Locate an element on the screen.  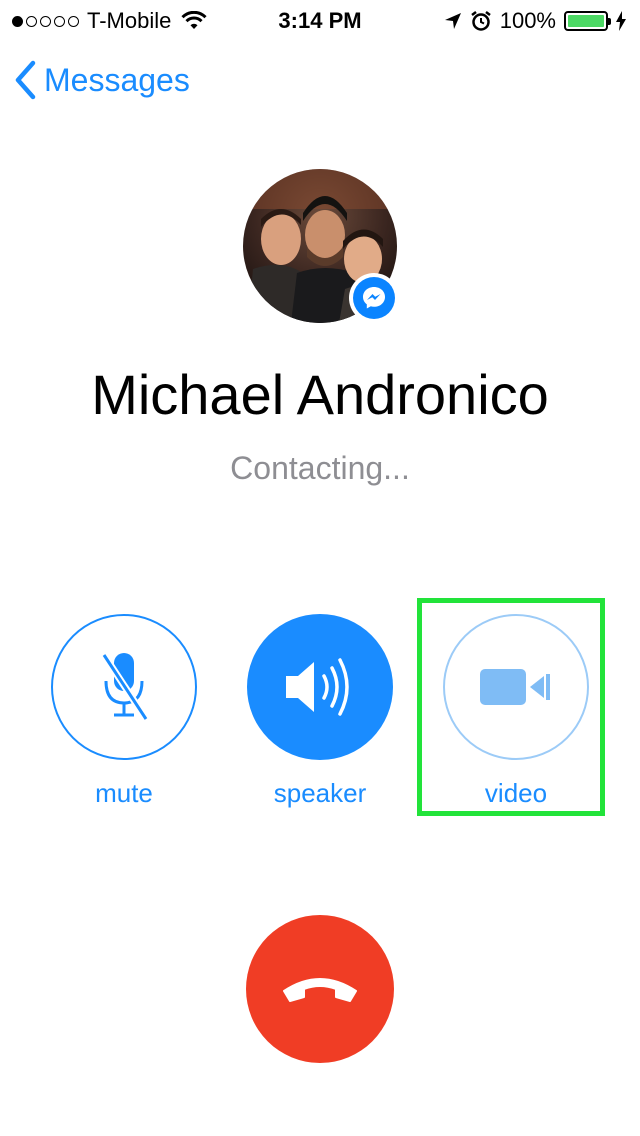
status-right: 100% is located at coordinates (535, 21).